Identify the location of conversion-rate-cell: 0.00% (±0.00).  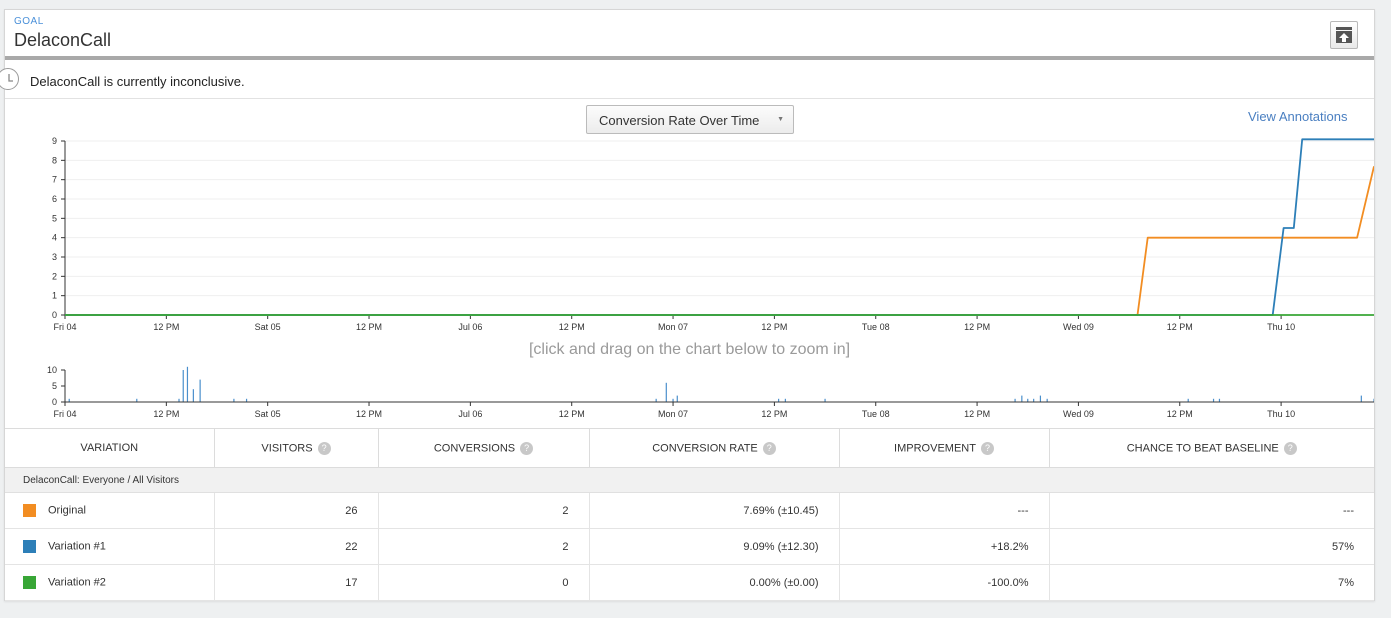
(714, 582).